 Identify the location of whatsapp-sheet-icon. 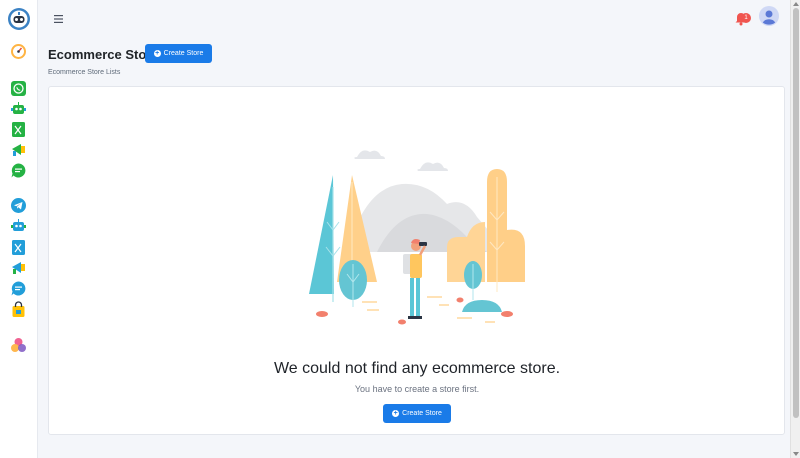
(18, 129).